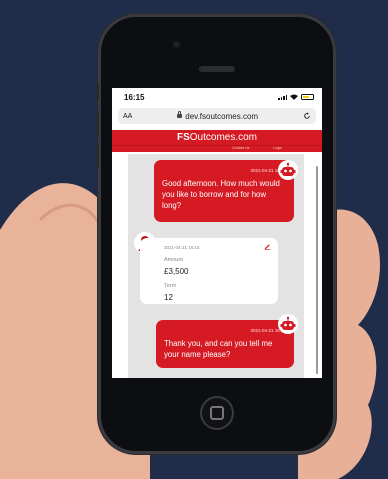 The image size is (388, 479). I want to click on nav-login-link: Login, so click(277, 149).